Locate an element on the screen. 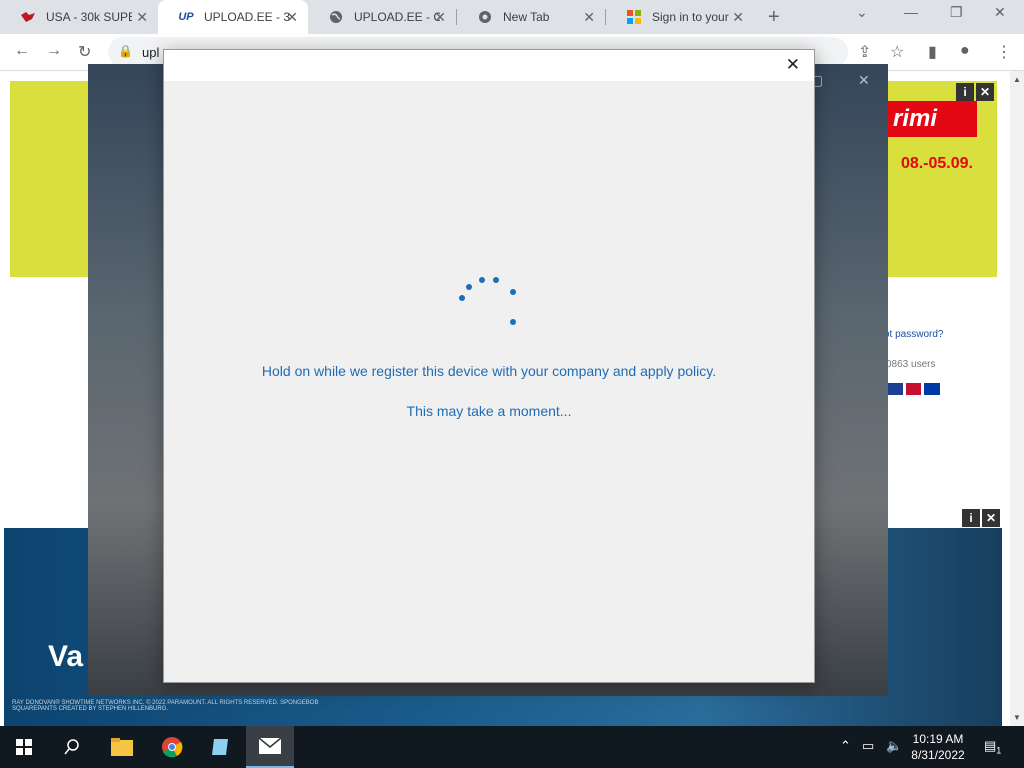 Image resolution: width=1024 pixels, height=768 pixels. mail-taskbar-button is located at coordinates (270, 747).